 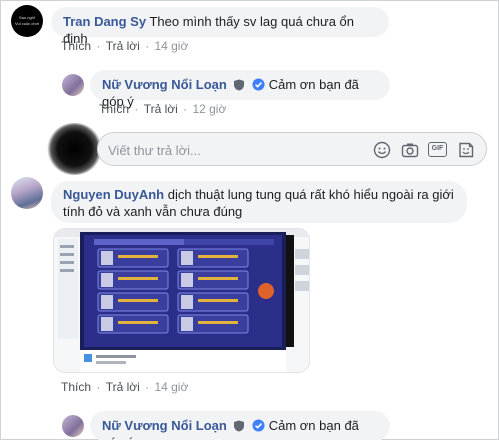 I want to click on camera-icon, so click(x=410, y=150).